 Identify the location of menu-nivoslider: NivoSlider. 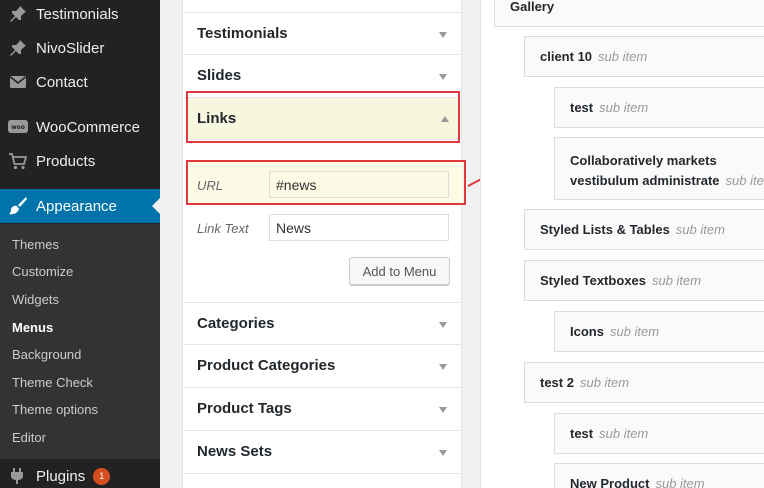
(80, 48).